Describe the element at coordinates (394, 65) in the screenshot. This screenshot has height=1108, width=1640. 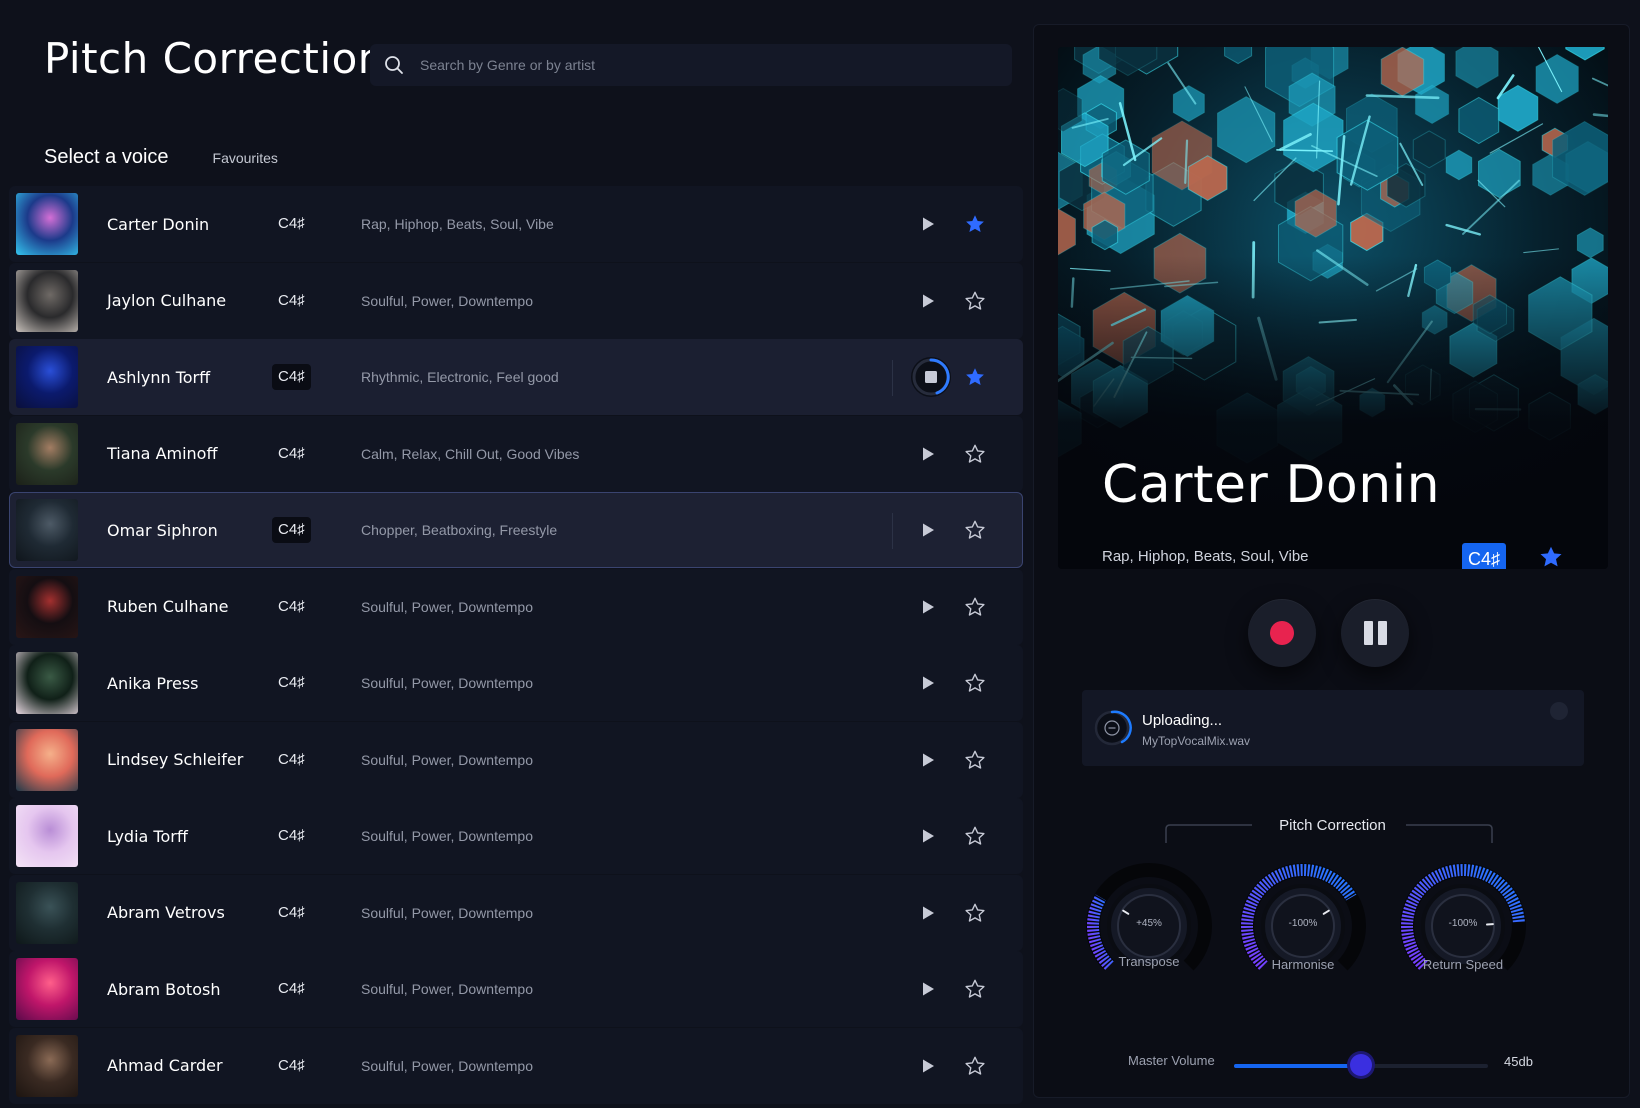
I see `search-icon` at that location.